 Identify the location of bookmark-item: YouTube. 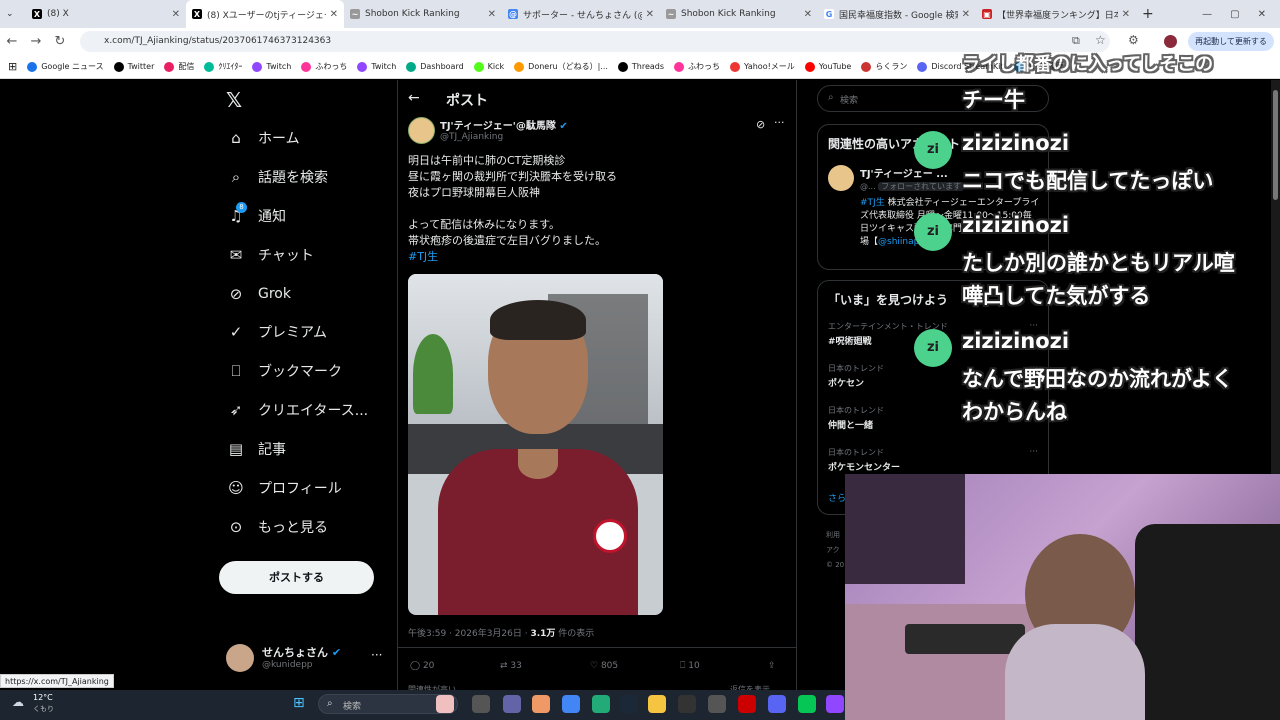
(827, 66).